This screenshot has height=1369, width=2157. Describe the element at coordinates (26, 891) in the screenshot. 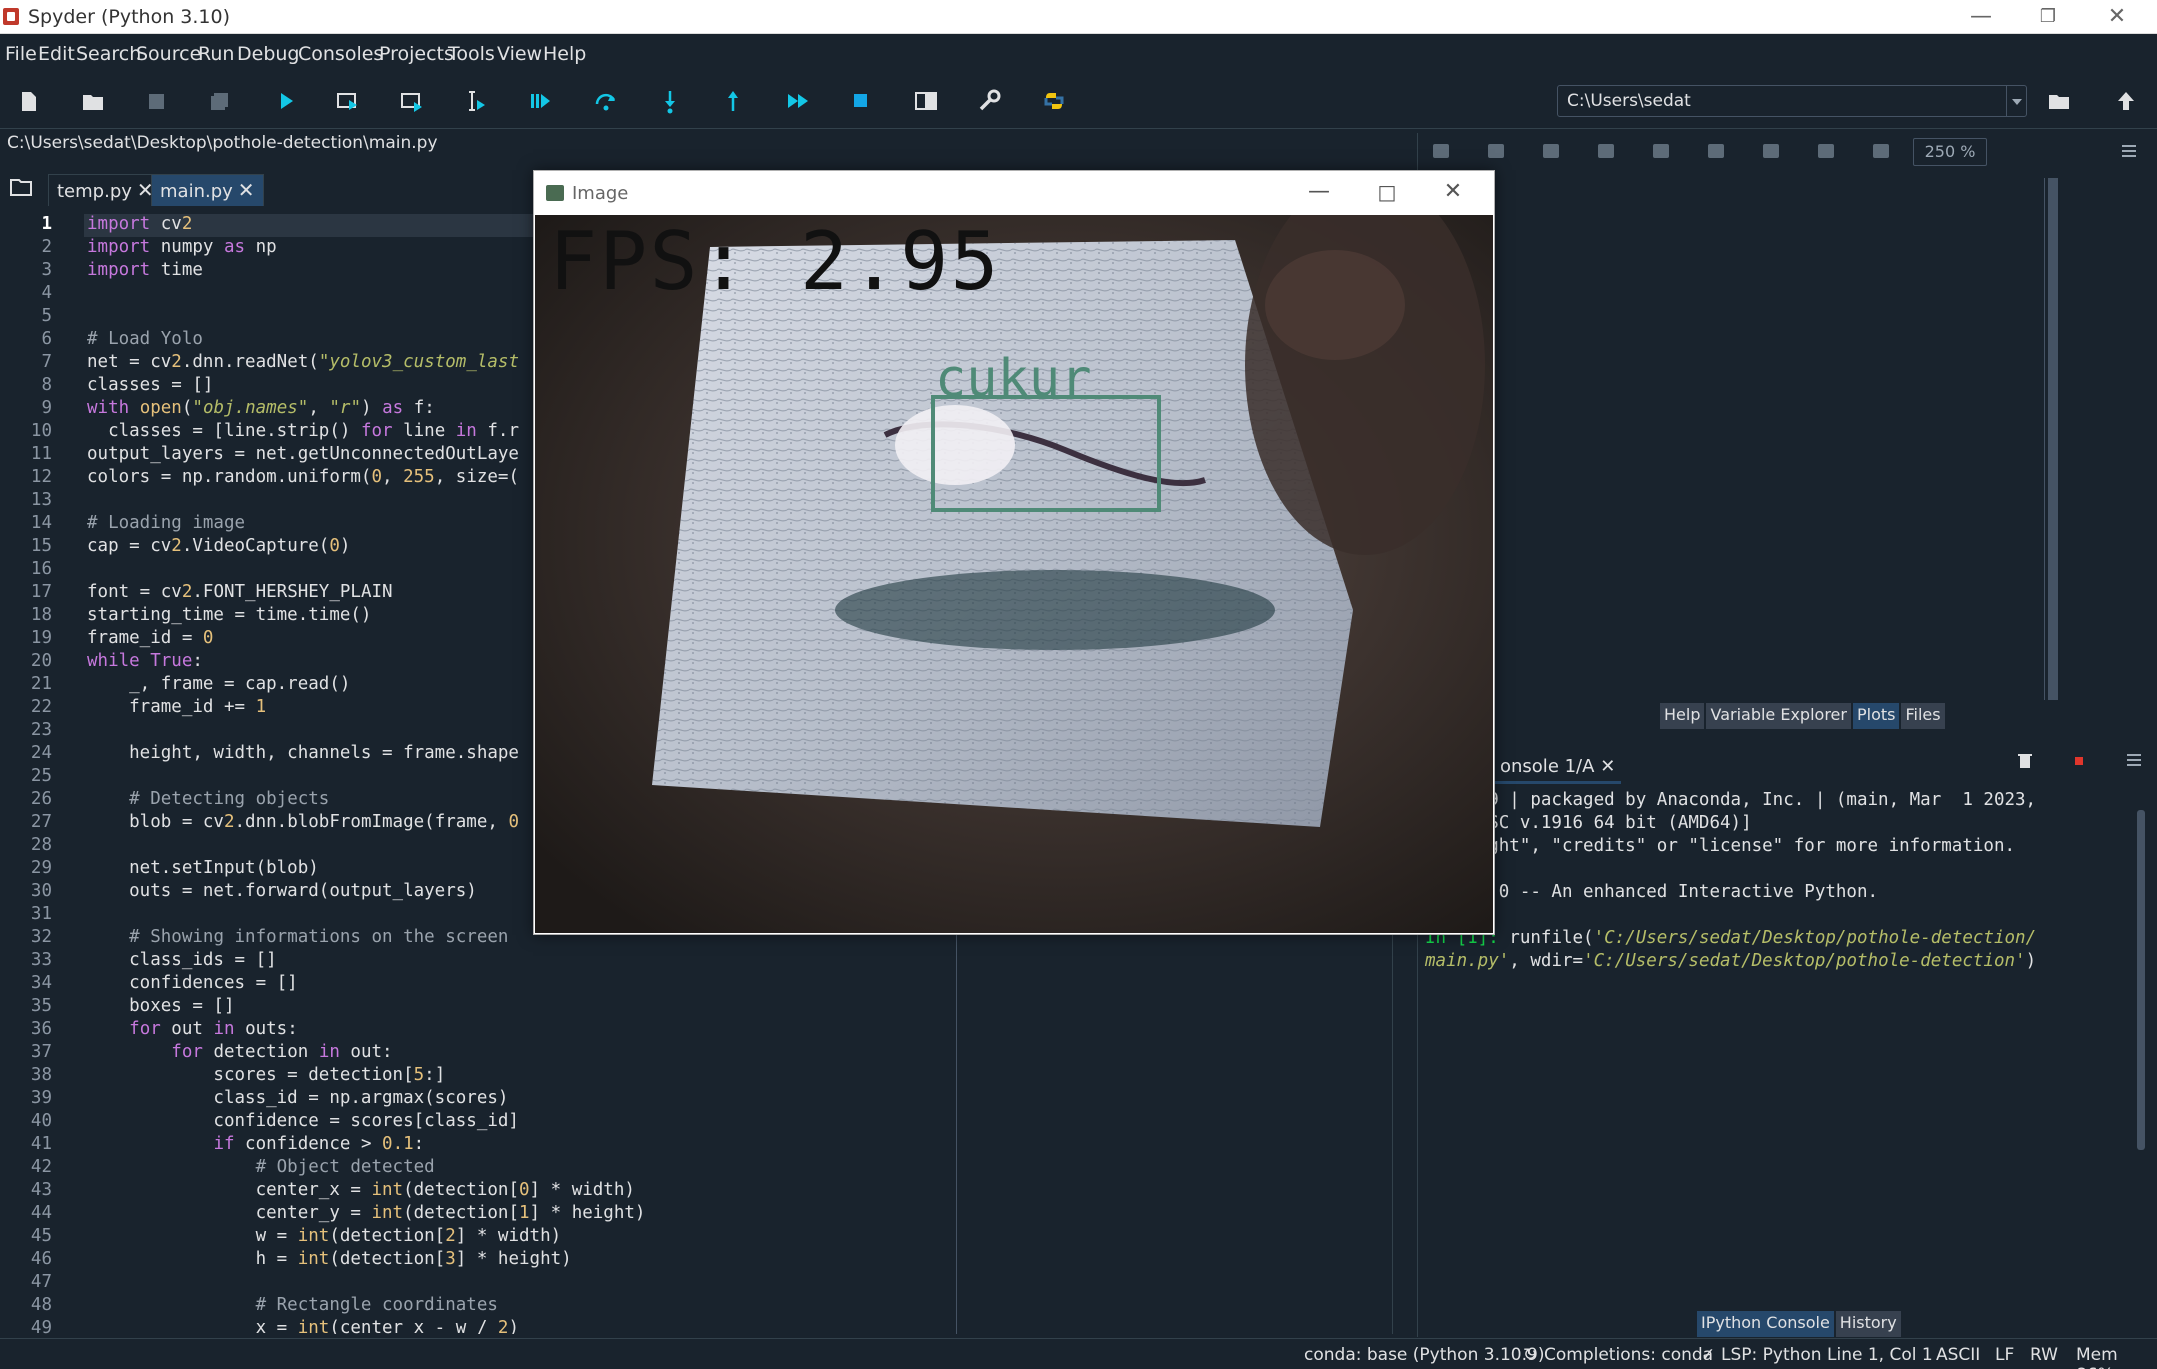

I see `line-number: 30` at that location.